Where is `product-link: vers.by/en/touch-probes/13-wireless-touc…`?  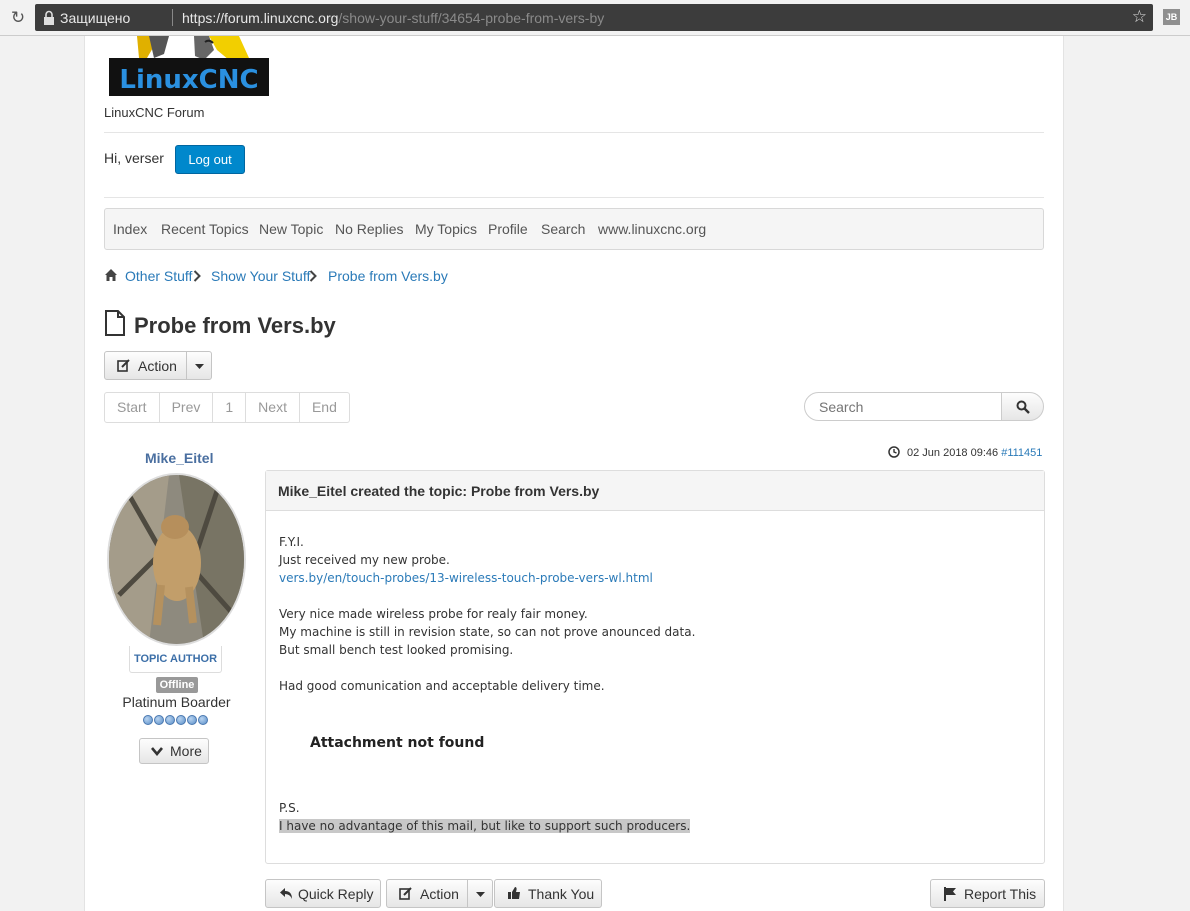
product-link: vers.by/en/touch-probes/13-wireless-touc… is located at coordinates (466, 578).